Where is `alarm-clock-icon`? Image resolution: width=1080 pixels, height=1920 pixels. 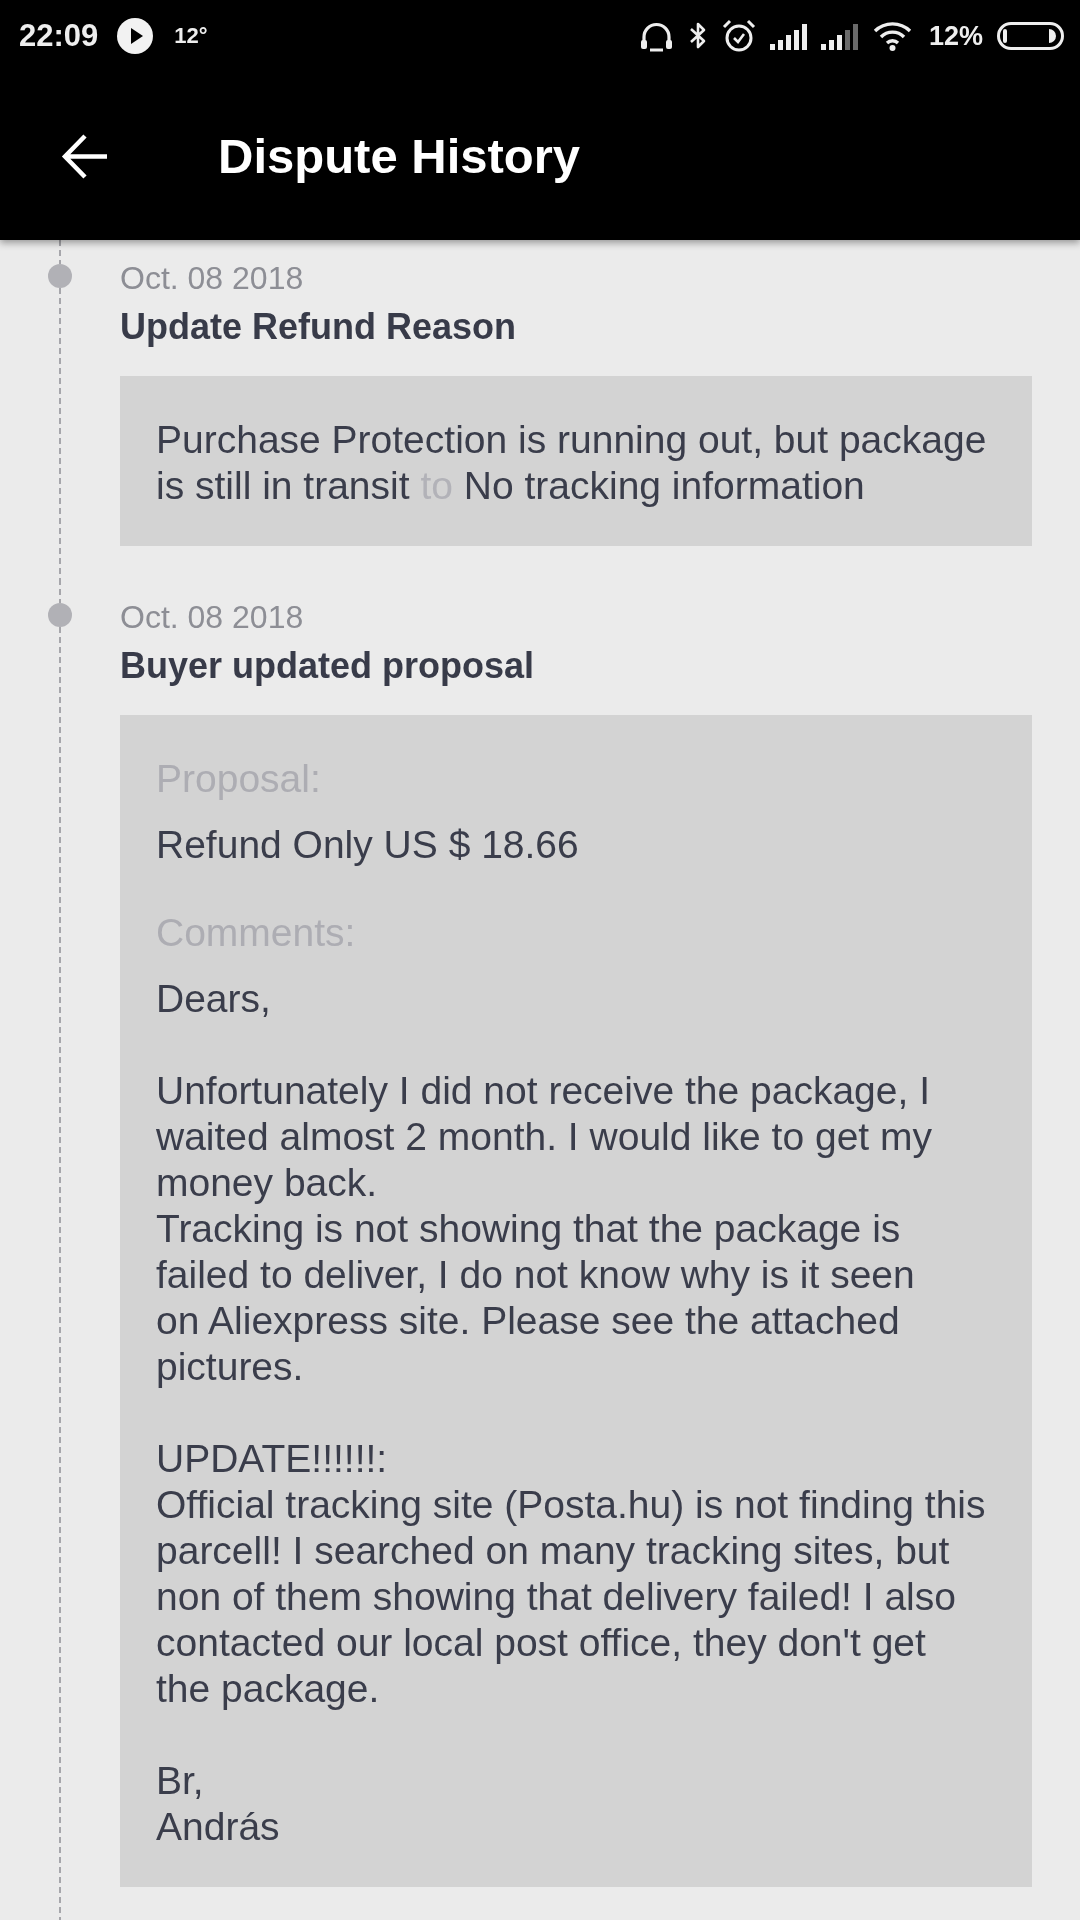 alarm-clock-icon is located at coordinates (738, 36).